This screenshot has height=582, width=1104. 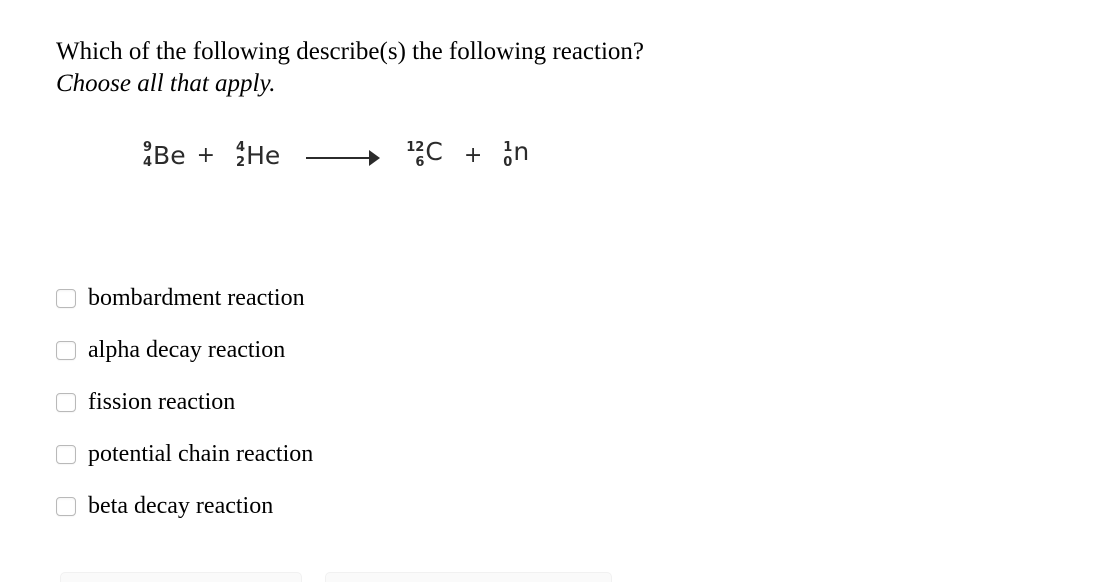 What do you see at coordinates (508, 147) in the screenshot?
I see `mass-number: 1` at bounding box center [508, 147].